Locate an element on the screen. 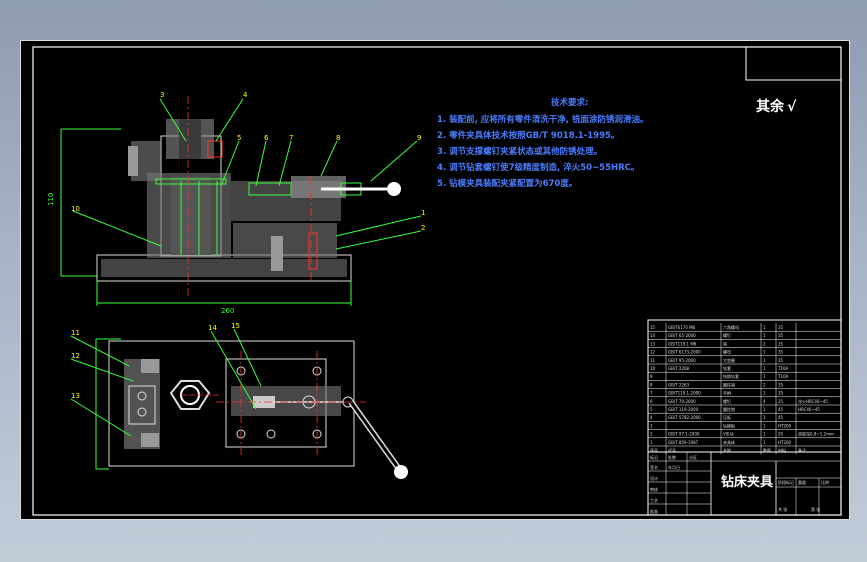  bom-cell: 5 is located at coordinates (651, 409).